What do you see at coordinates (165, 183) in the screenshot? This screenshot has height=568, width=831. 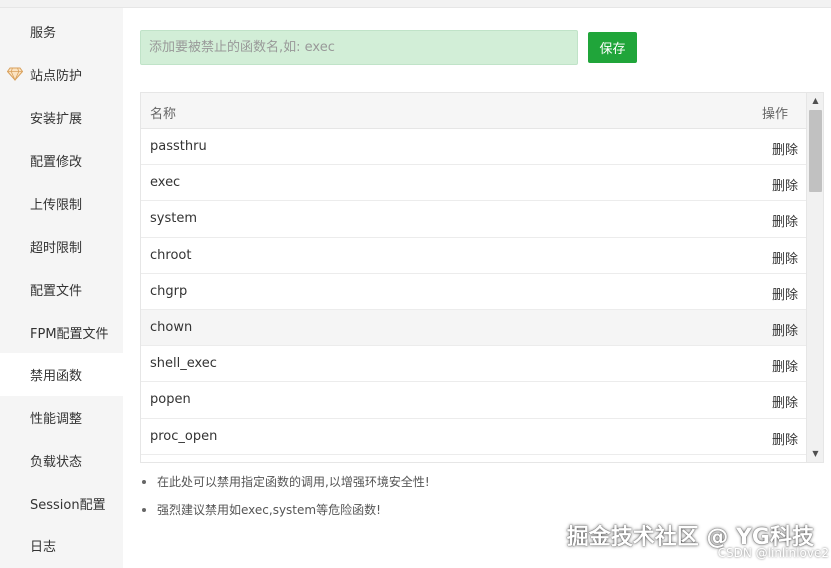 I see `function-name-cell: exec` at bounding box center [165, 183].